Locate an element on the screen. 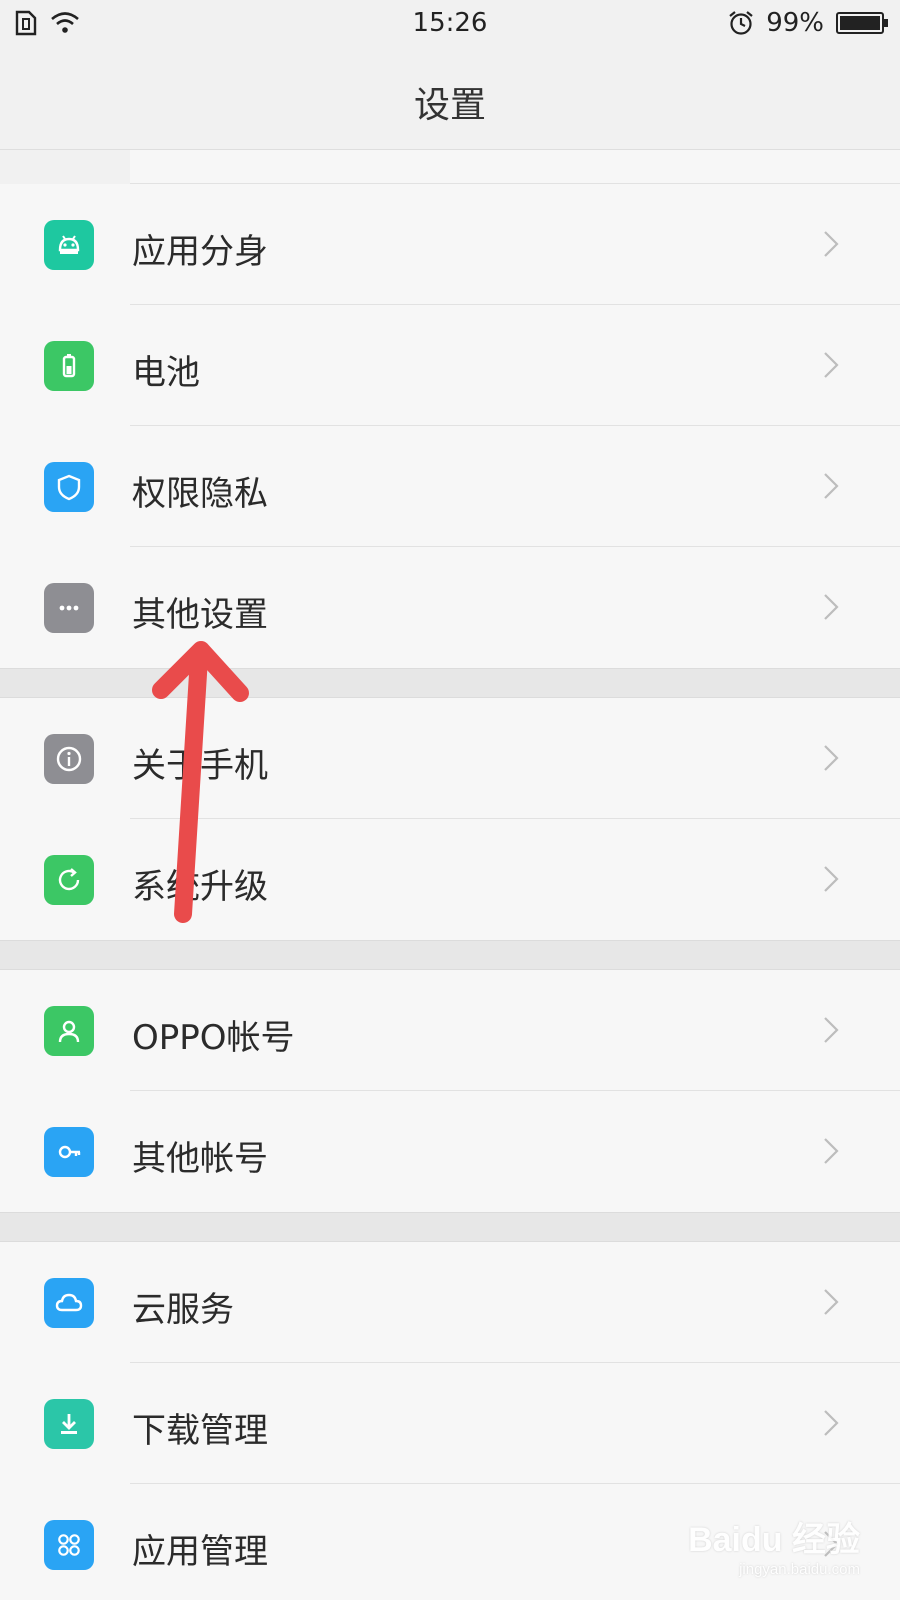 This screenshot has width=900, height=1600. settings-row-label: 应用分身 is located at coordinates (200, 252).